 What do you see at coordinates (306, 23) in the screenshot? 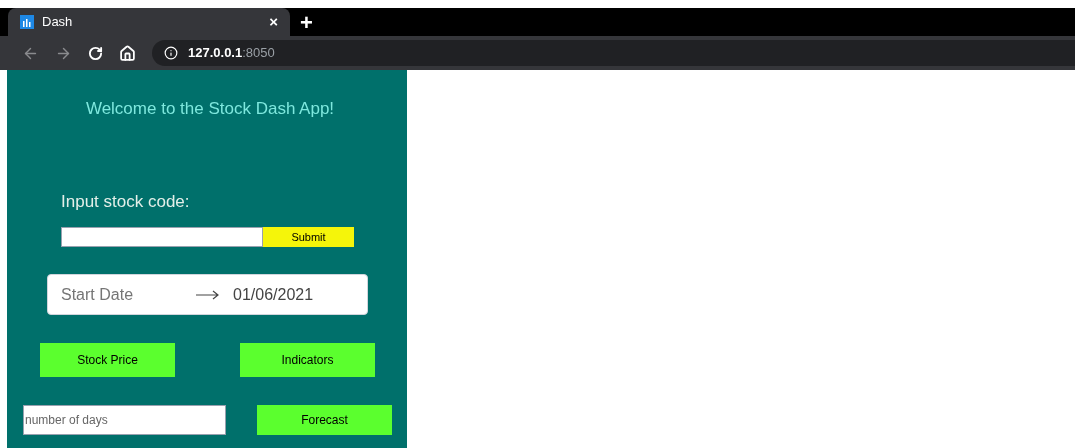
I see `new-tab-button: +` at bounding box center [306, 23].